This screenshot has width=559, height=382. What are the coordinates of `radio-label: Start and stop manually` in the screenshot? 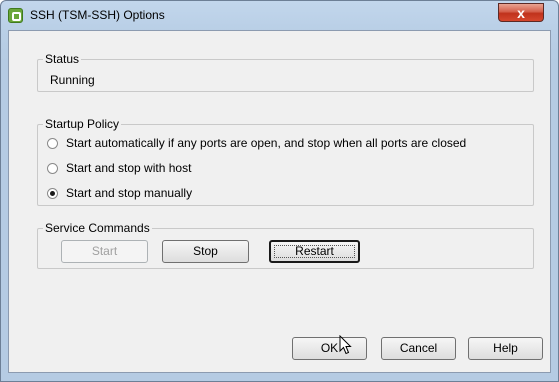 It's located at (129, 193).